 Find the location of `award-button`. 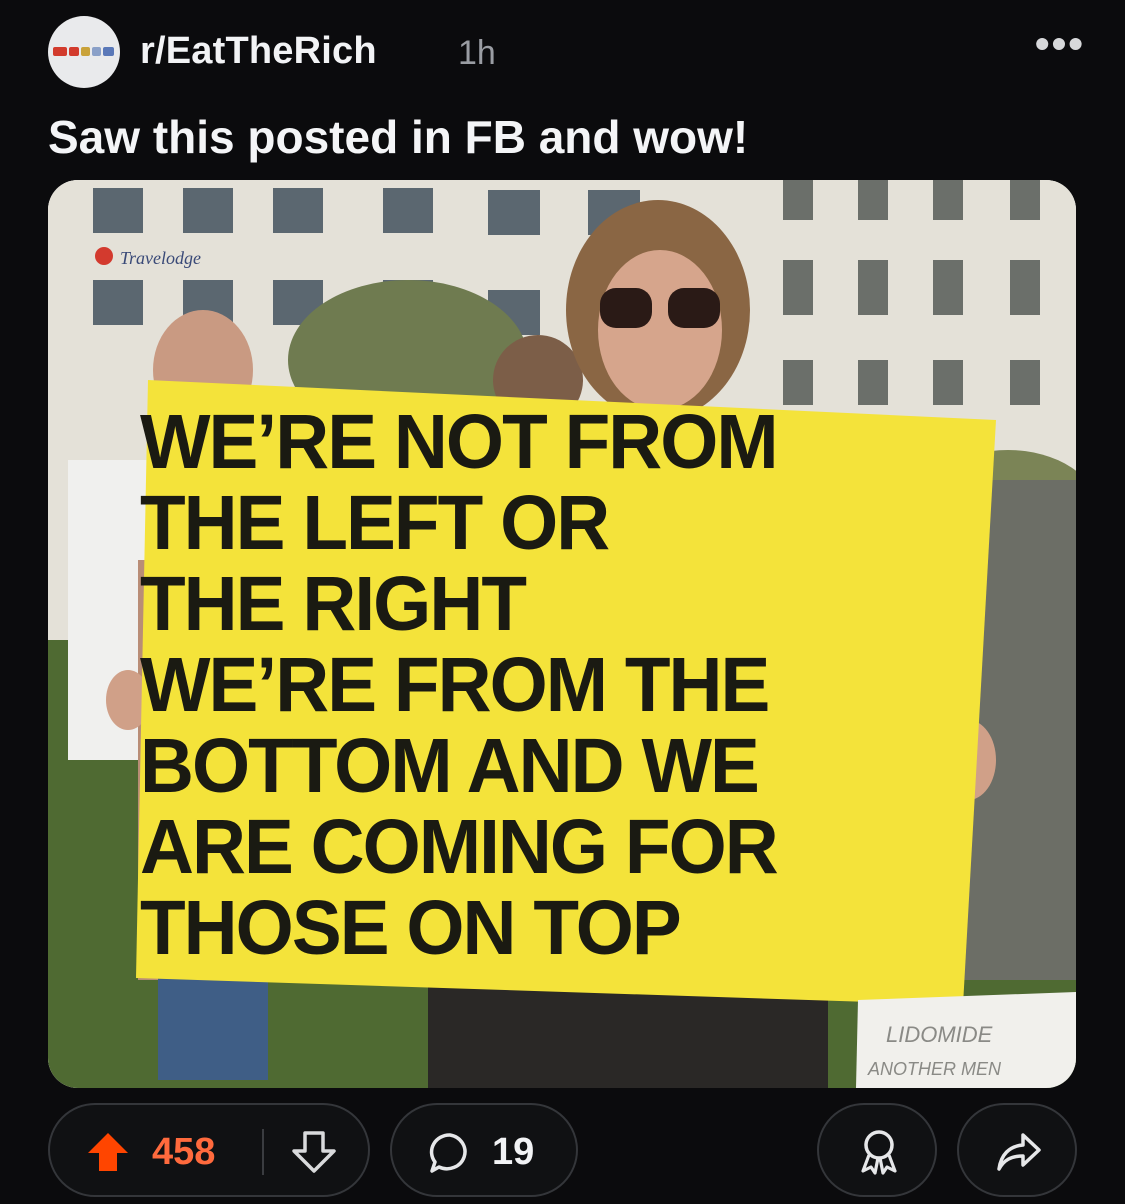

award-button is located at coordinates (877, 1150).